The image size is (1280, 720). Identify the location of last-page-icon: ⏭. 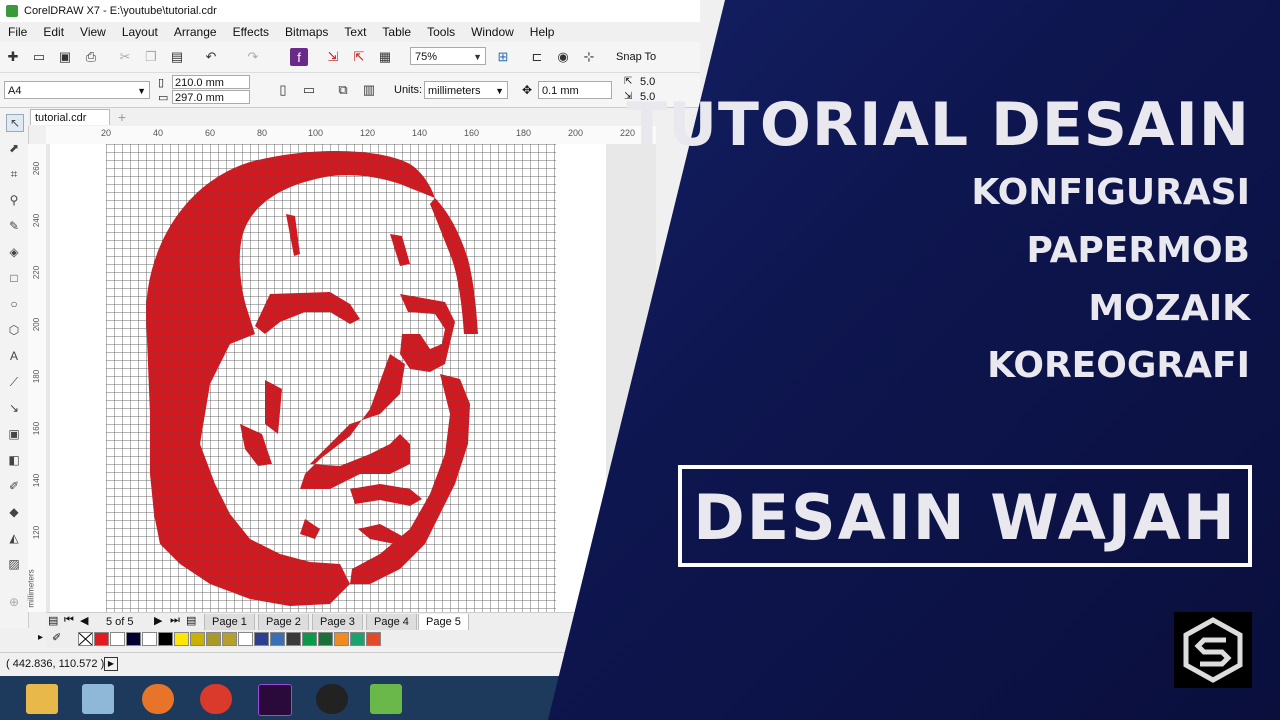
(175, 620).